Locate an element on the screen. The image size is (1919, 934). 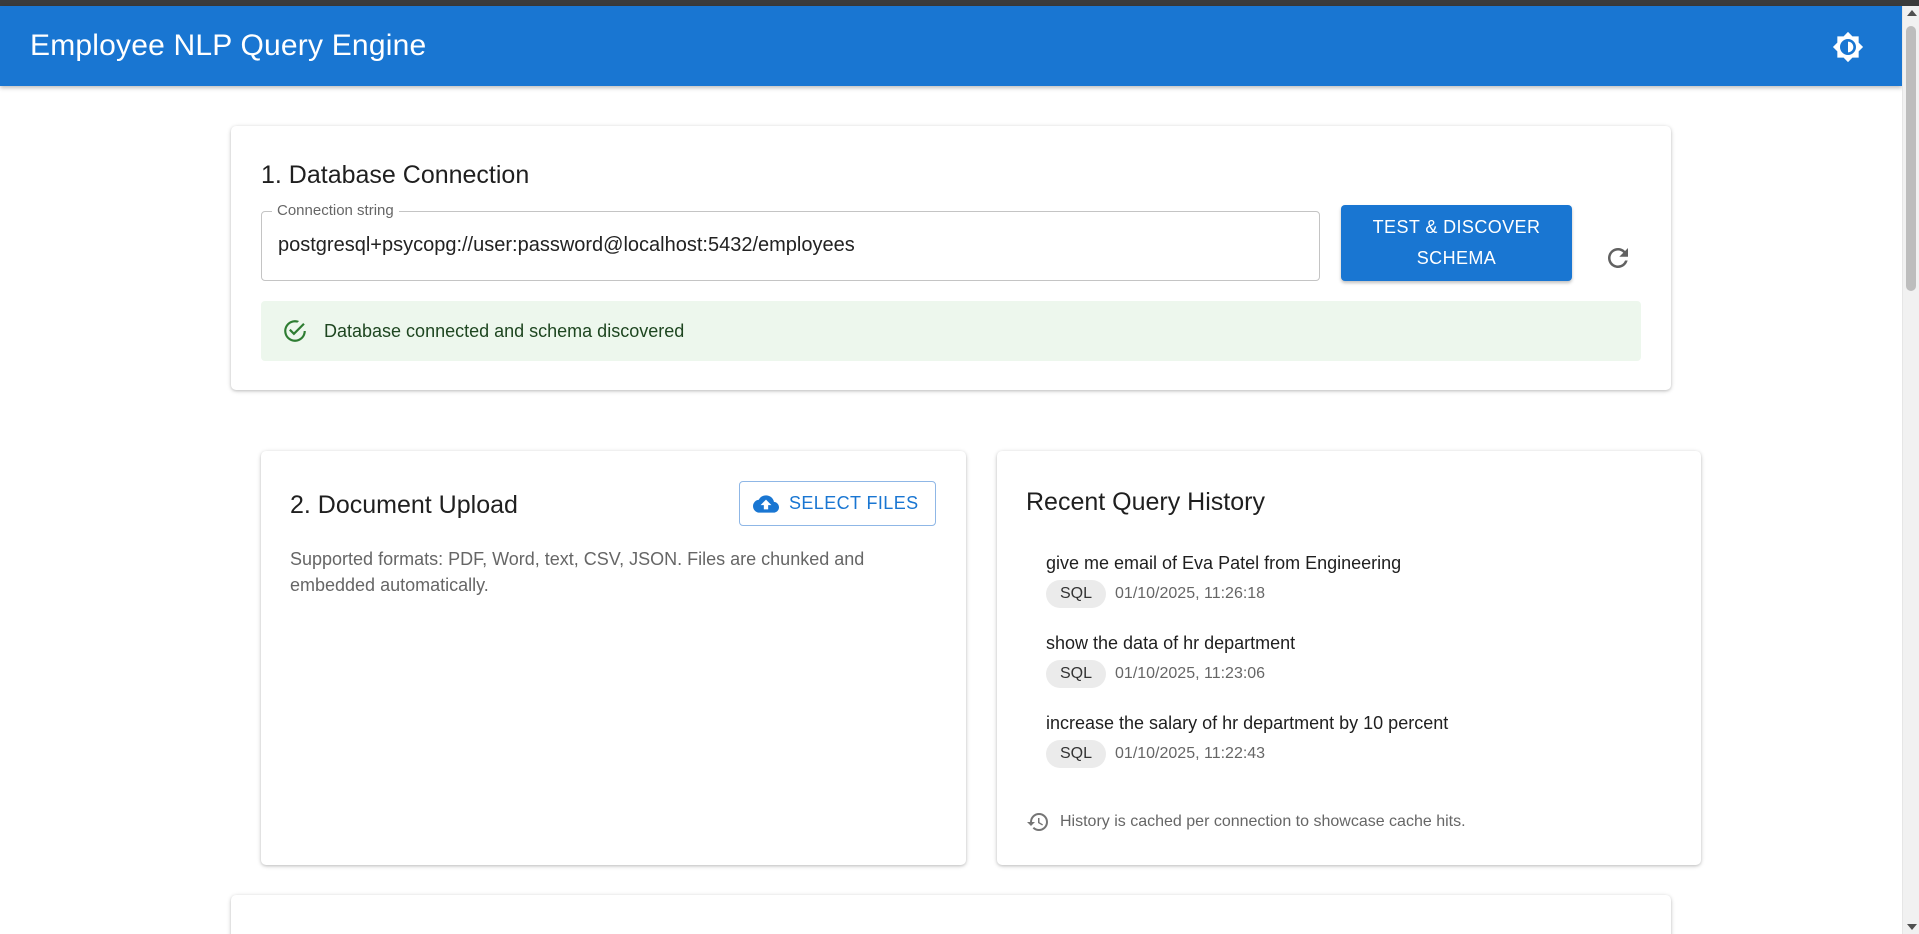
test-button-label-line1: TEST & DISCOVER is located at coordinates (1456, 227).